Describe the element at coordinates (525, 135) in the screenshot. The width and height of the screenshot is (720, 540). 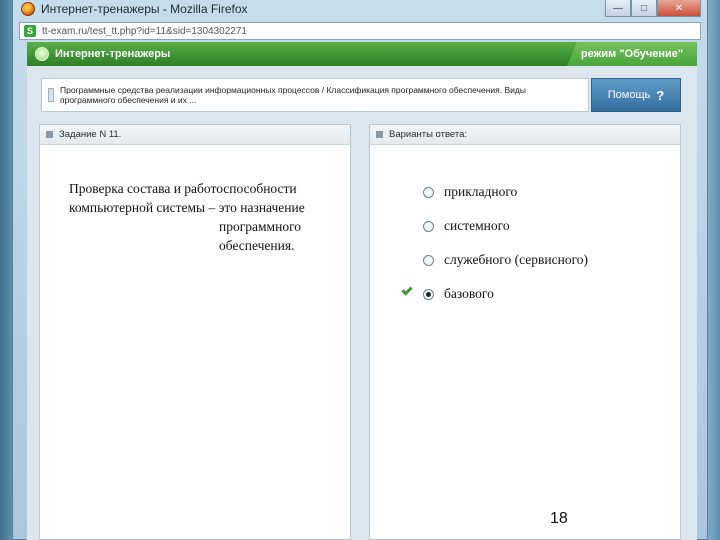
I see `answers-panel-header: Варианты ответа:` at that location.